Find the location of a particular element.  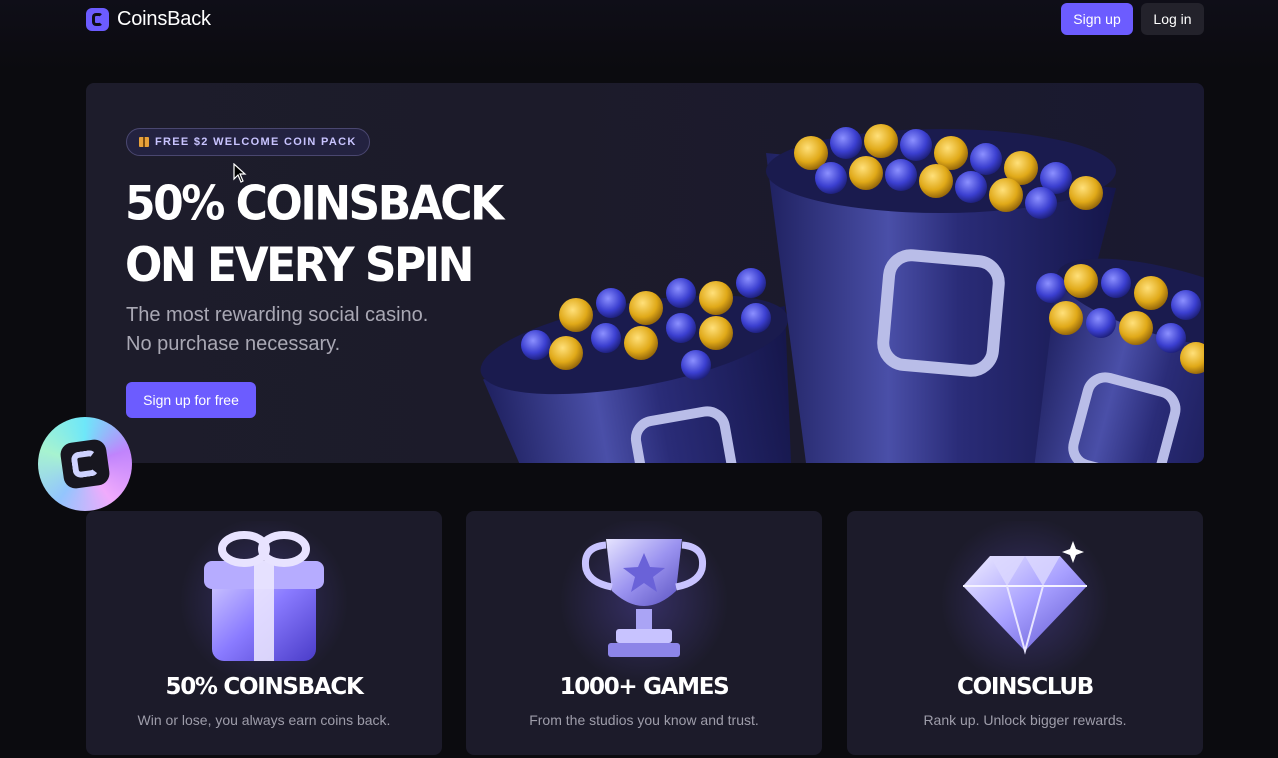

mouse-cursor-icon is located at coordinates (240, 173).